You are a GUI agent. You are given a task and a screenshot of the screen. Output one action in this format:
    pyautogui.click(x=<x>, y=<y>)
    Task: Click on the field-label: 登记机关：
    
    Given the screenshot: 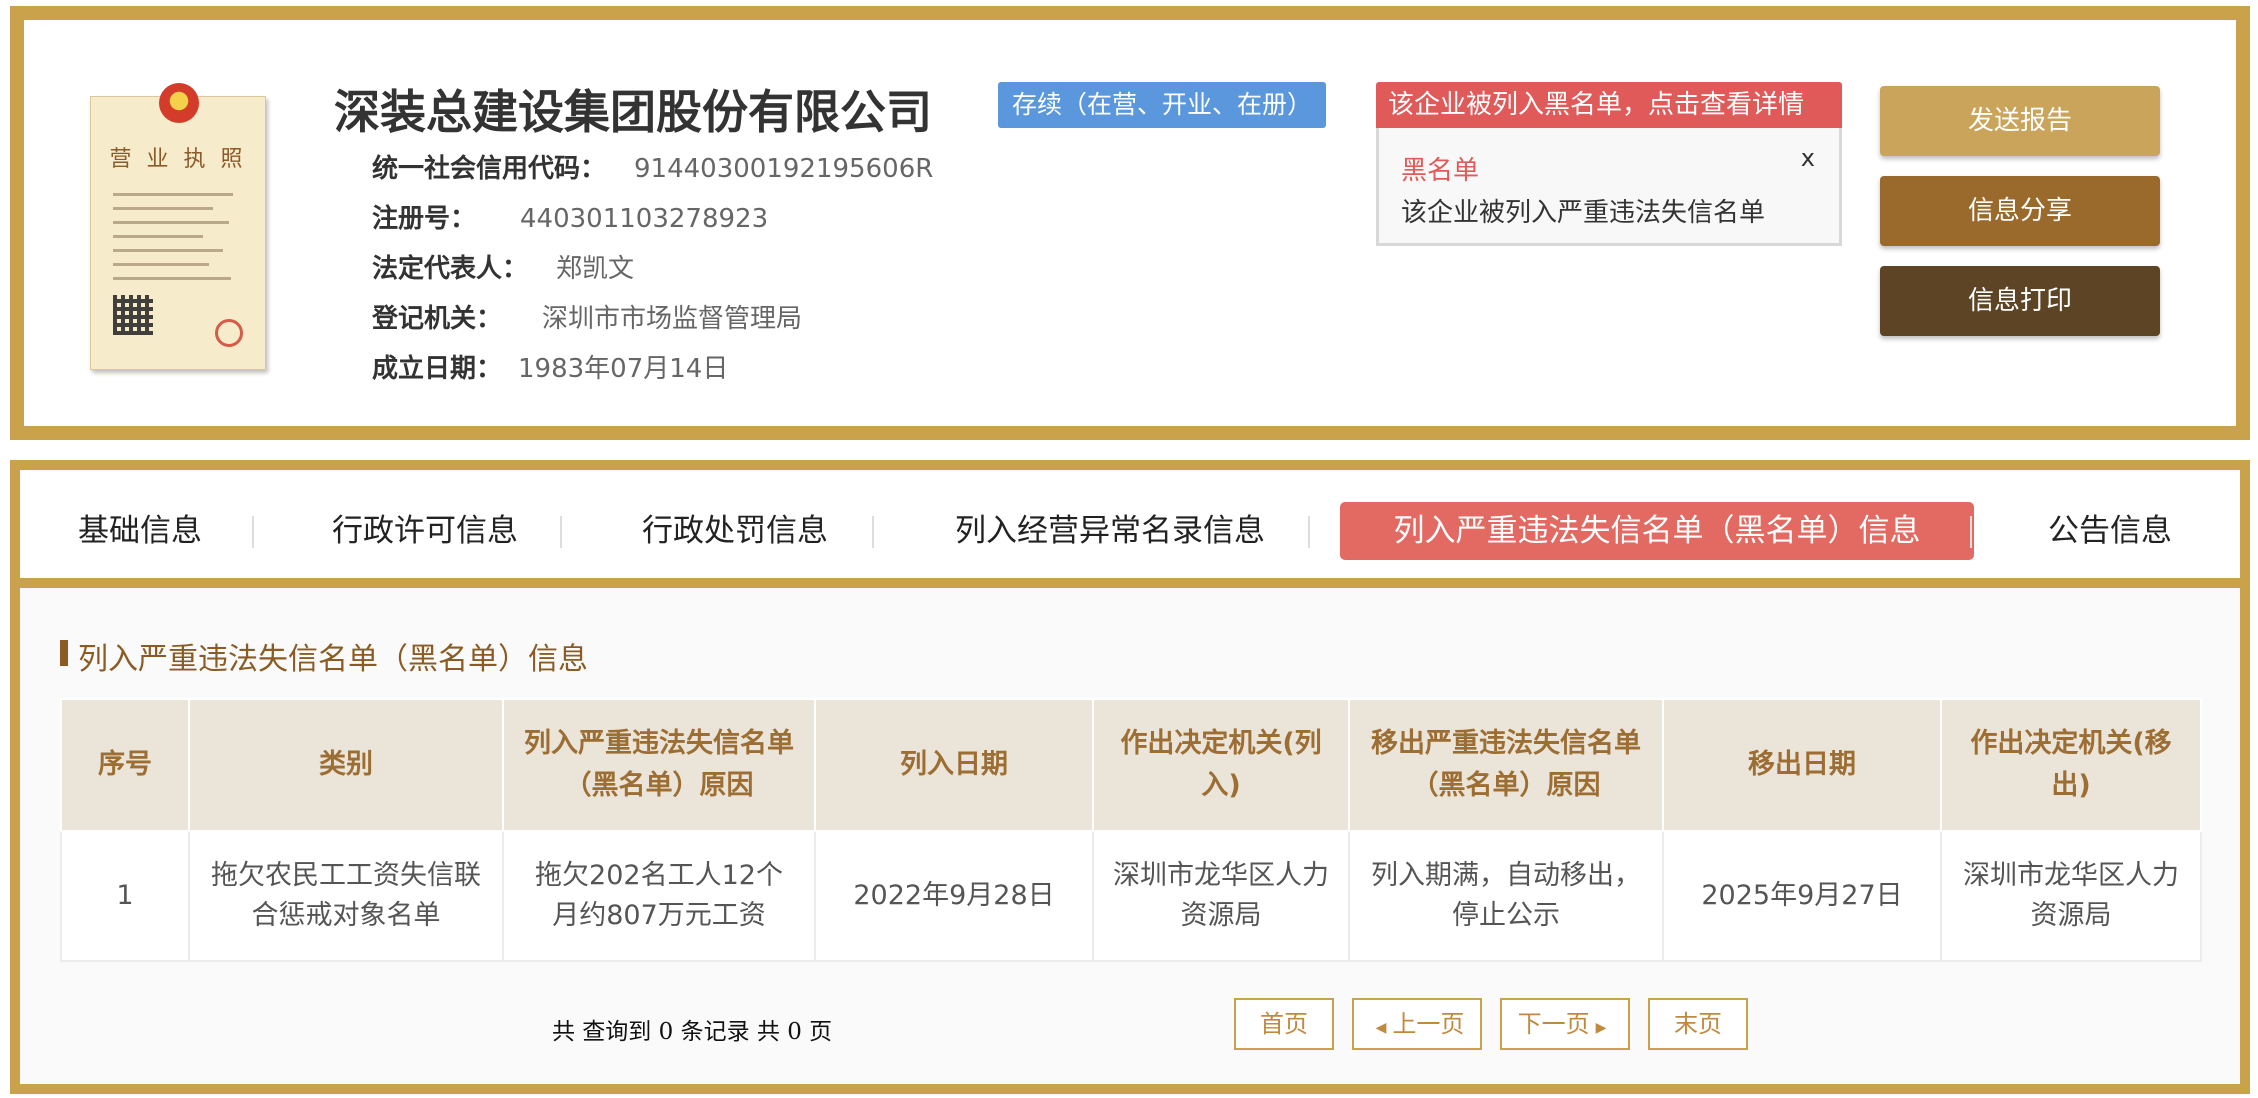 What is the action you would take?
    pyautogui.click(x=437, y=319)
    